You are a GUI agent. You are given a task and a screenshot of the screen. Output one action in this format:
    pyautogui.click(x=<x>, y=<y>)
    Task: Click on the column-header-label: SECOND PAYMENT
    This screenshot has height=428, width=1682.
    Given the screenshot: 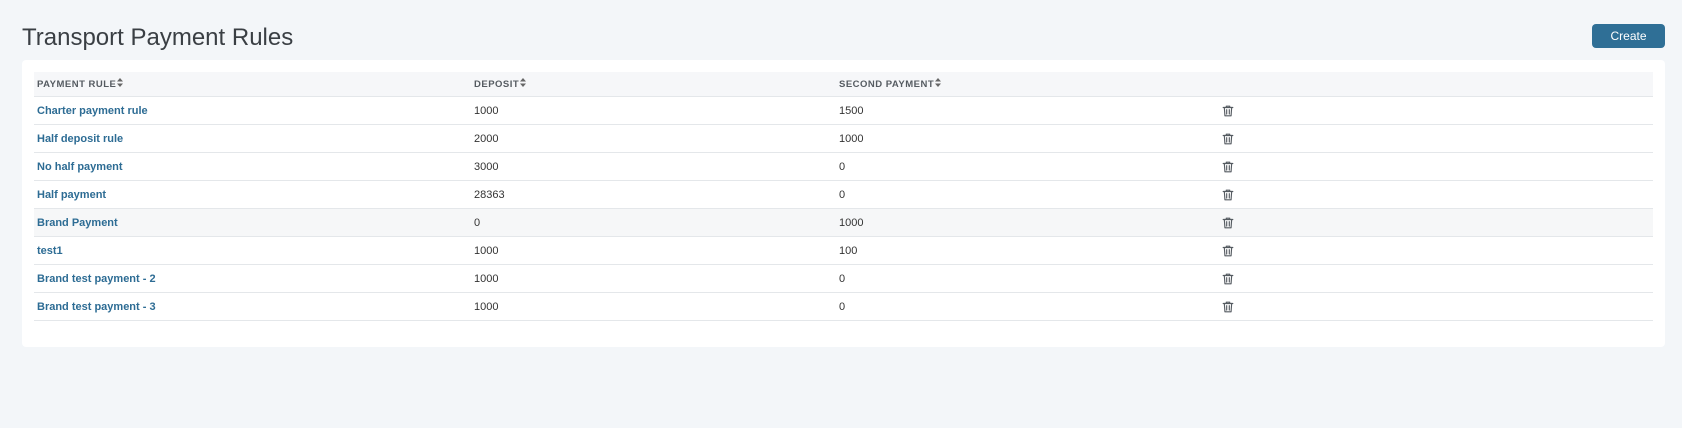 What is the action you would take?
    pyautogui.click(x=887, y=84)
    